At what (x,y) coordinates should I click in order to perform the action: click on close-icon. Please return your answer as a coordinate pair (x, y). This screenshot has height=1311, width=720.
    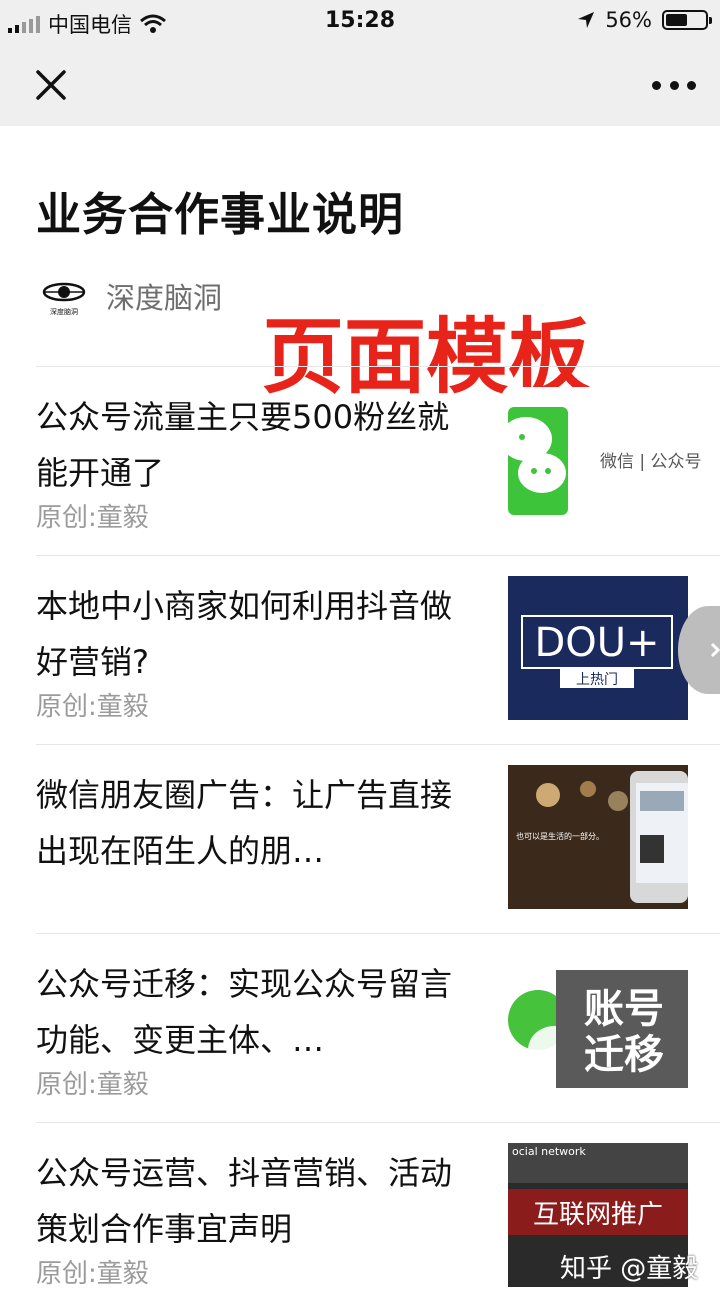
    Looking at the image, I should click on (51, 85).